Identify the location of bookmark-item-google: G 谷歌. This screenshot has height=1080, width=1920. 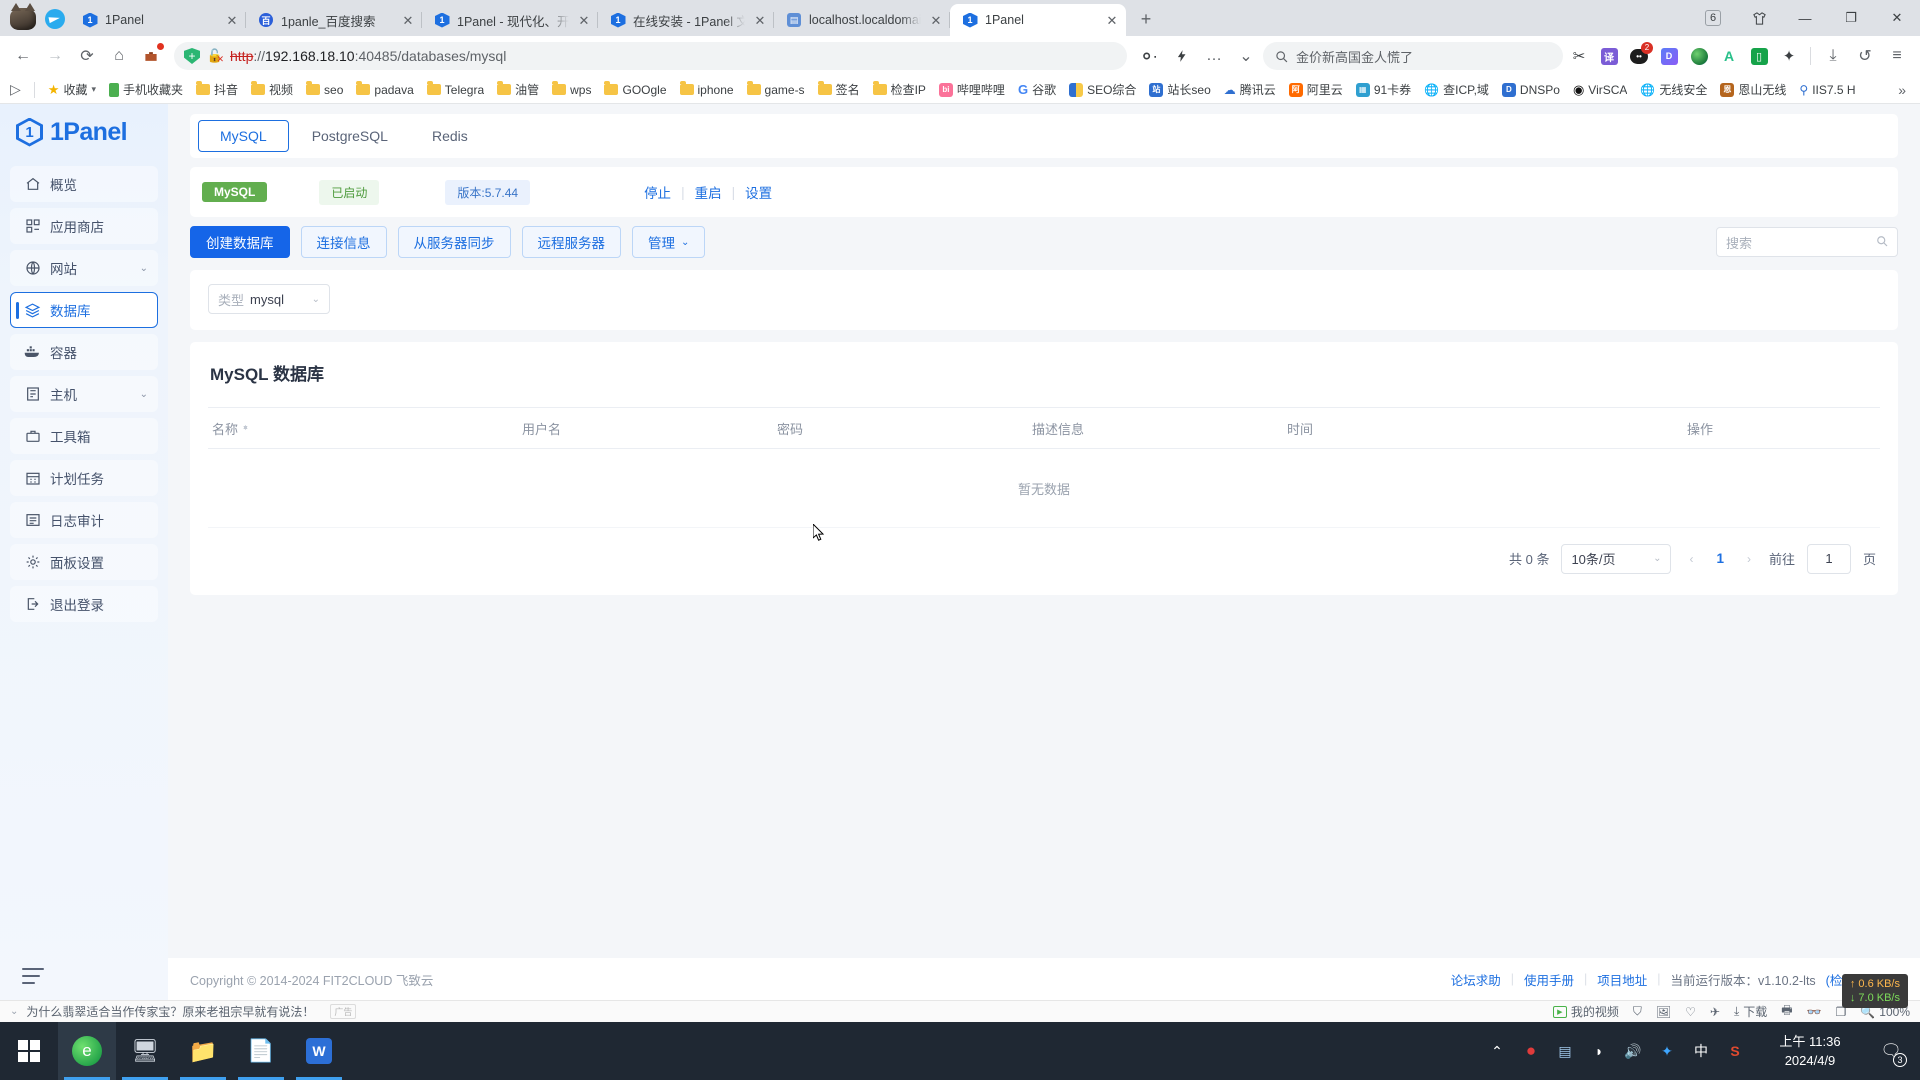
(1037, 89).